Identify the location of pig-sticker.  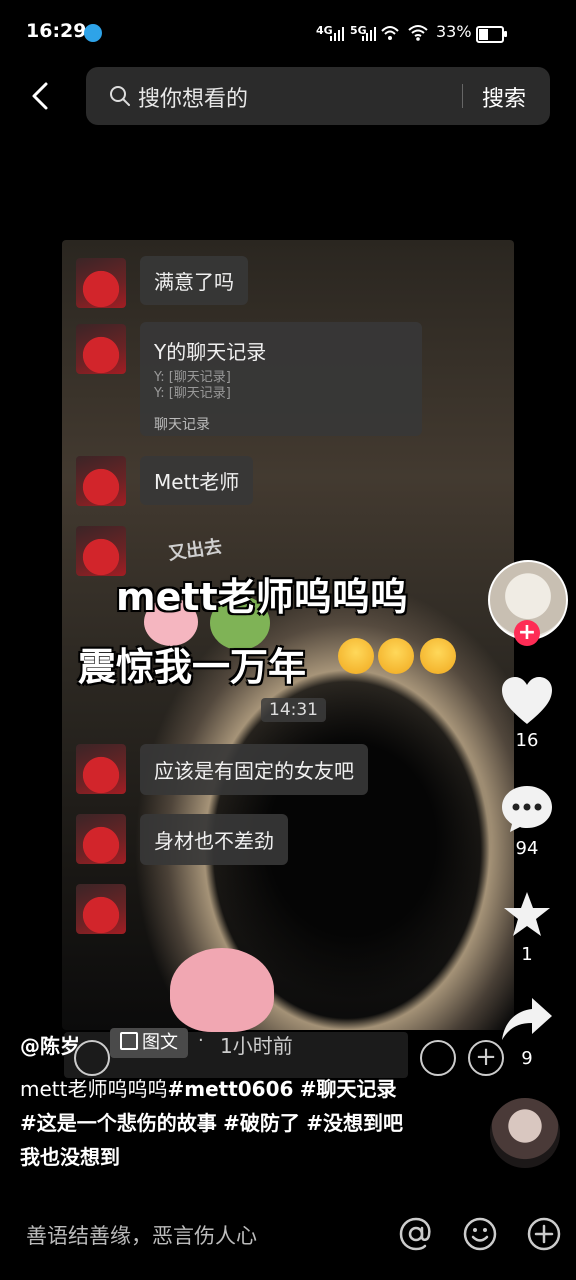
(222, 990).